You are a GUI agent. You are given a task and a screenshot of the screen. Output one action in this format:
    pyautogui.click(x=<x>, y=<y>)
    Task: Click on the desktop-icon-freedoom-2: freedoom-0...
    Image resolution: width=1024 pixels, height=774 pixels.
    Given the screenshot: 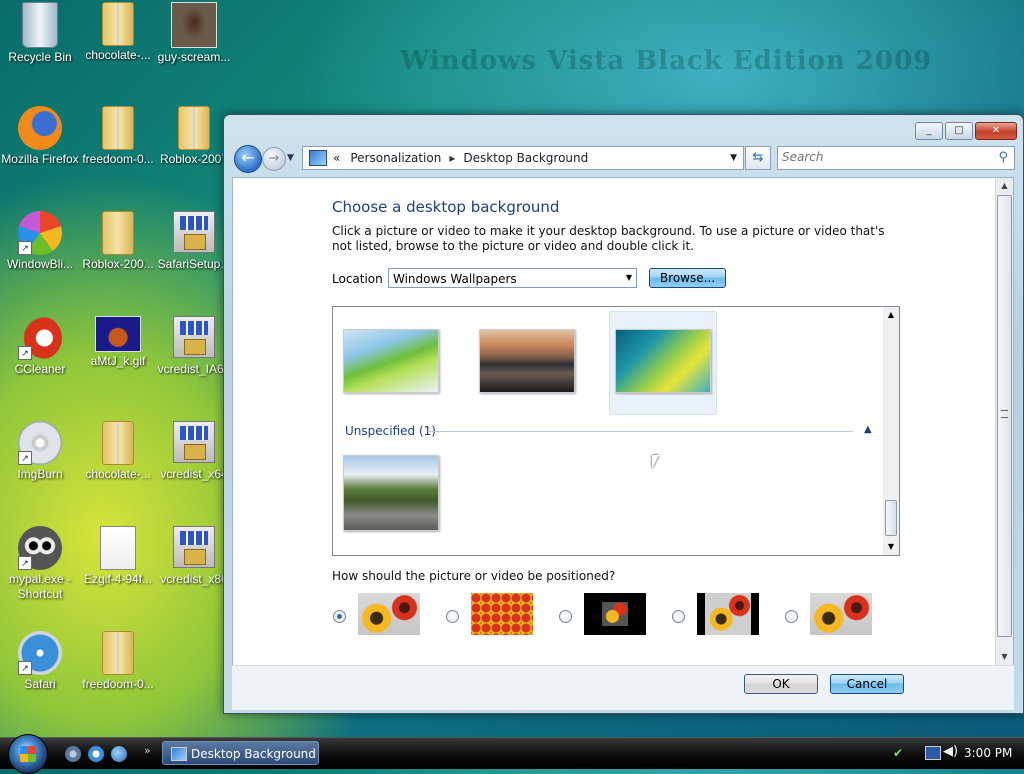 What is the action you would take?
    pyautogui.click(x=118, y=661)
    